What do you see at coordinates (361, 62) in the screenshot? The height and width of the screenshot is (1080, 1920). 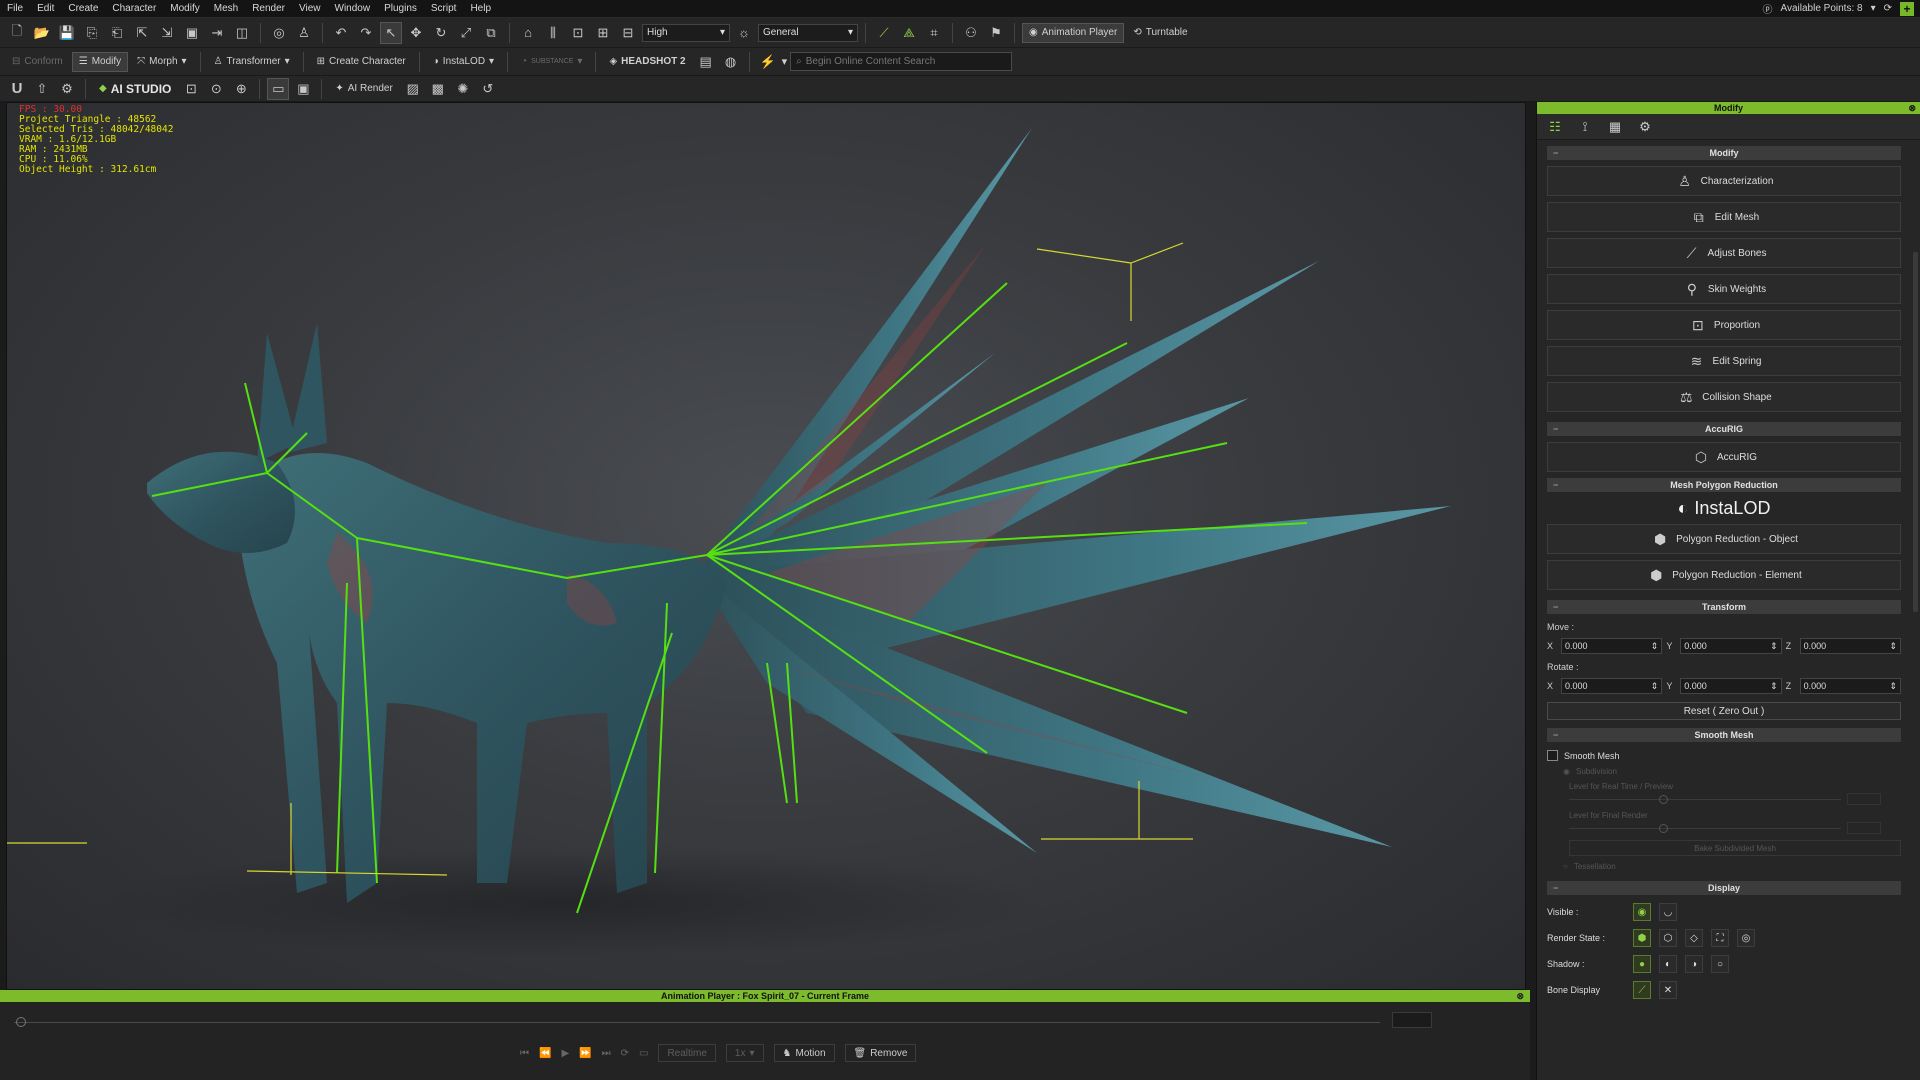 I see `create-character-button: ⊞ Create Character` at bounding box center [361, 62].